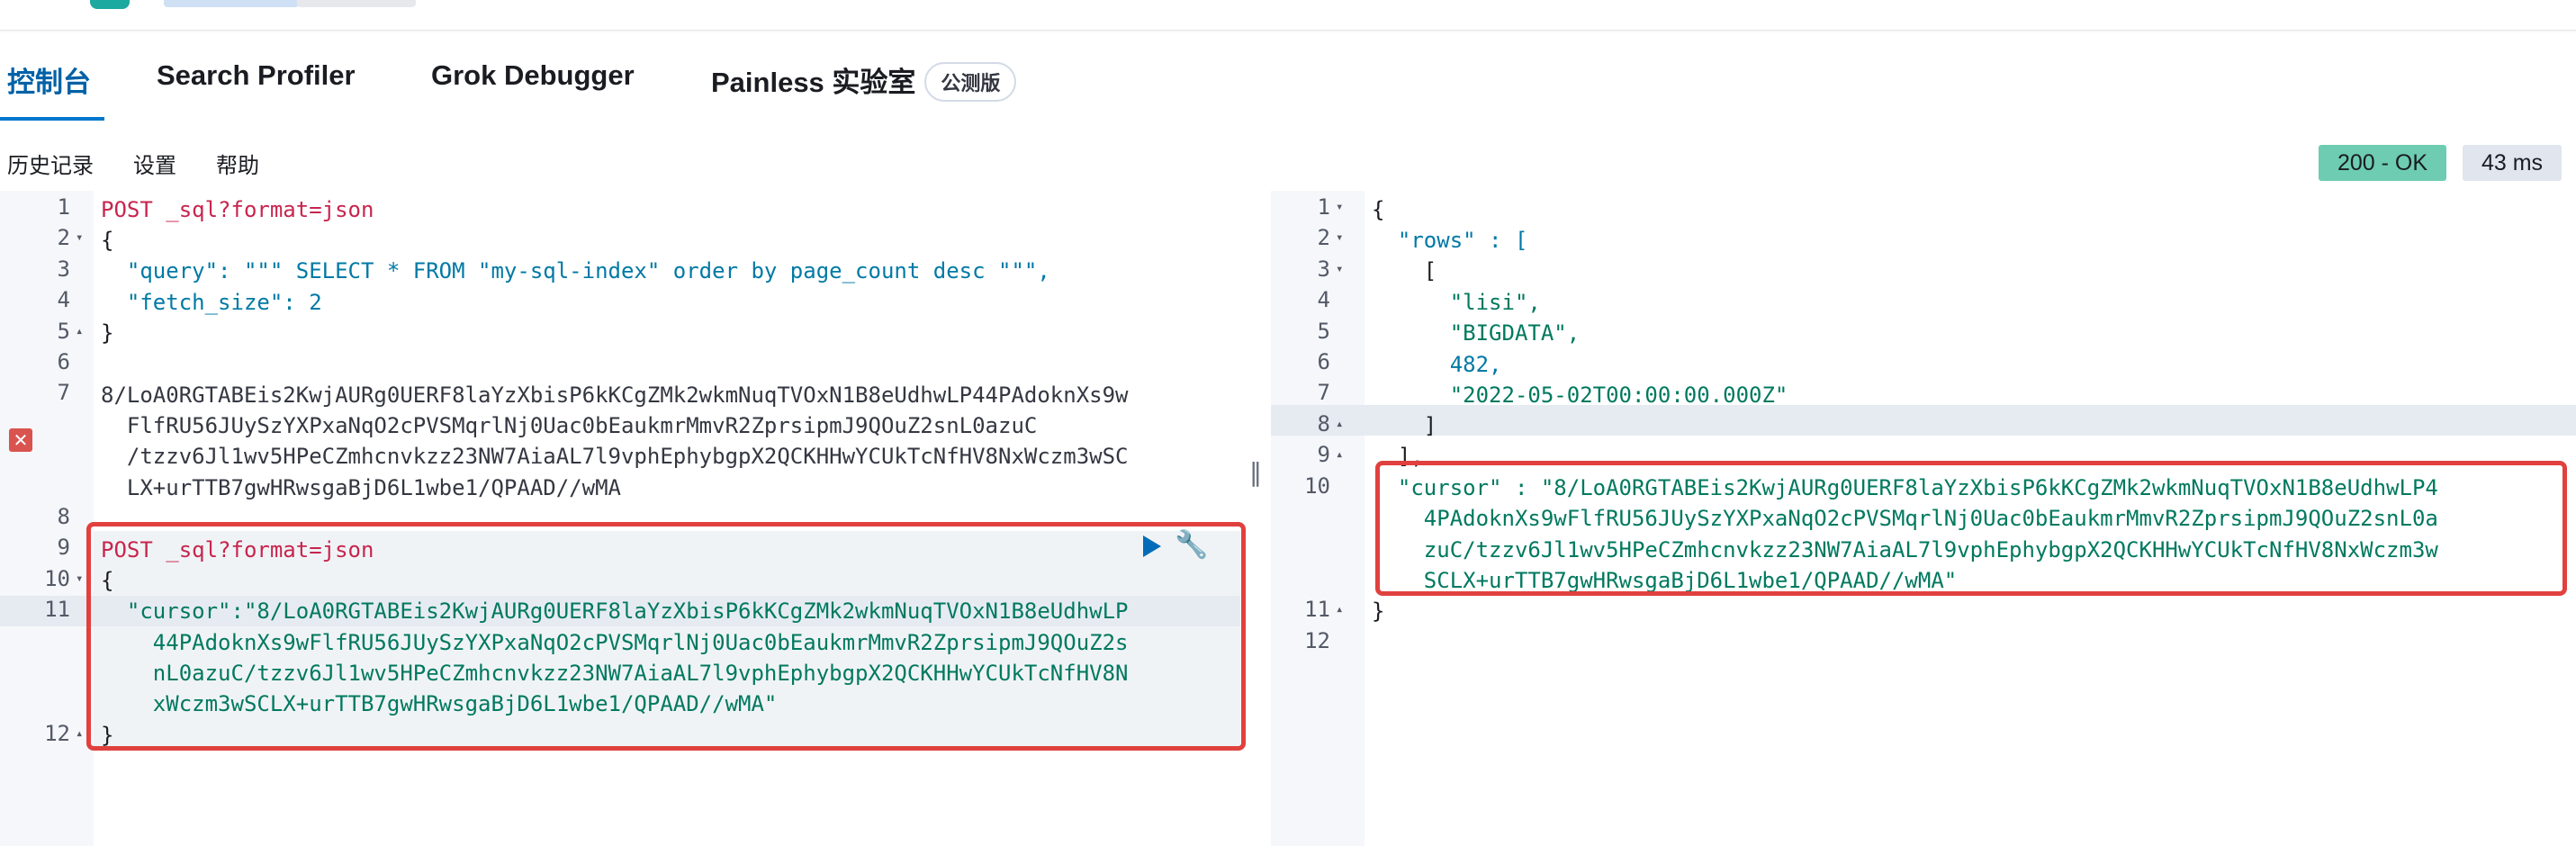 The height and width of the screenshot is (846, 2576). I want to click on request-line-1-text: POST _sql?format=json, so click(237, 210).